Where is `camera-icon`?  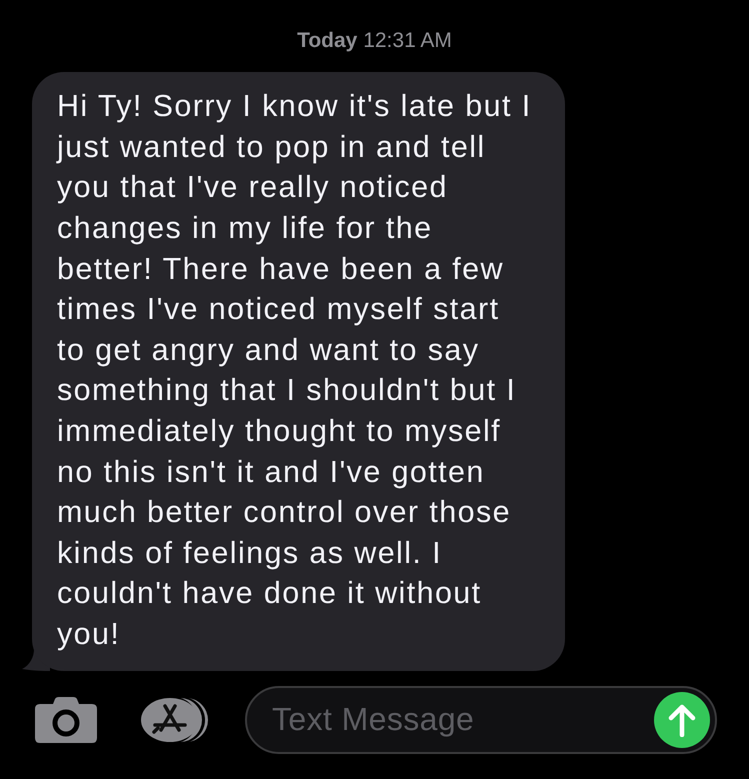
camera-icon is located at coordinates (66, 719).